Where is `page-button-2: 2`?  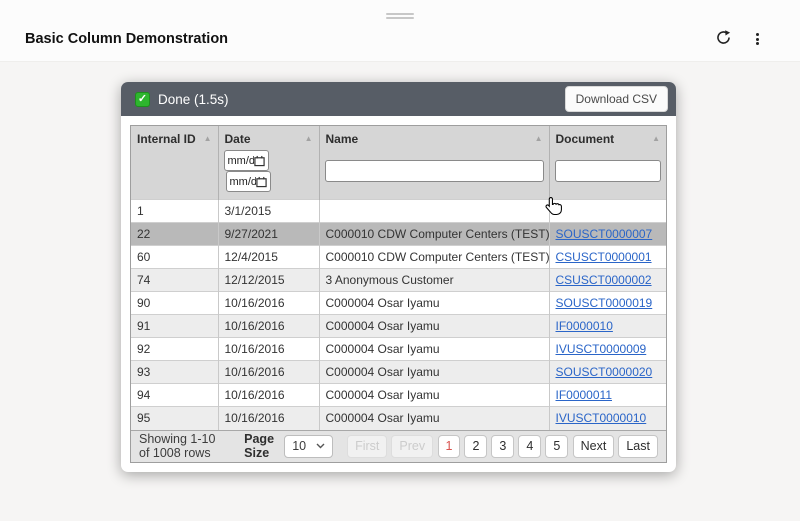
page-button-2: 2 is located at coordinates (476, 446).